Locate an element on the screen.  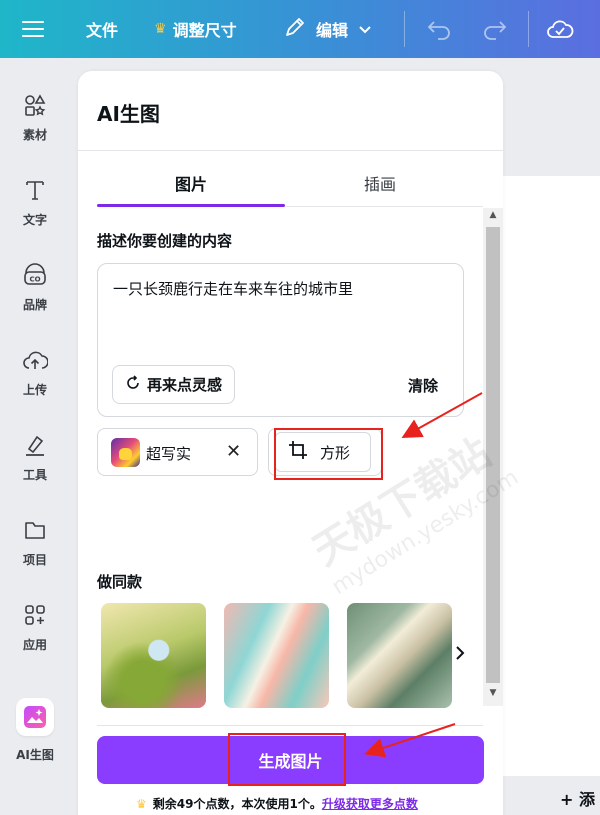
resize-button: ♛ 调整尺寸 is located at coordinates (195, 29).